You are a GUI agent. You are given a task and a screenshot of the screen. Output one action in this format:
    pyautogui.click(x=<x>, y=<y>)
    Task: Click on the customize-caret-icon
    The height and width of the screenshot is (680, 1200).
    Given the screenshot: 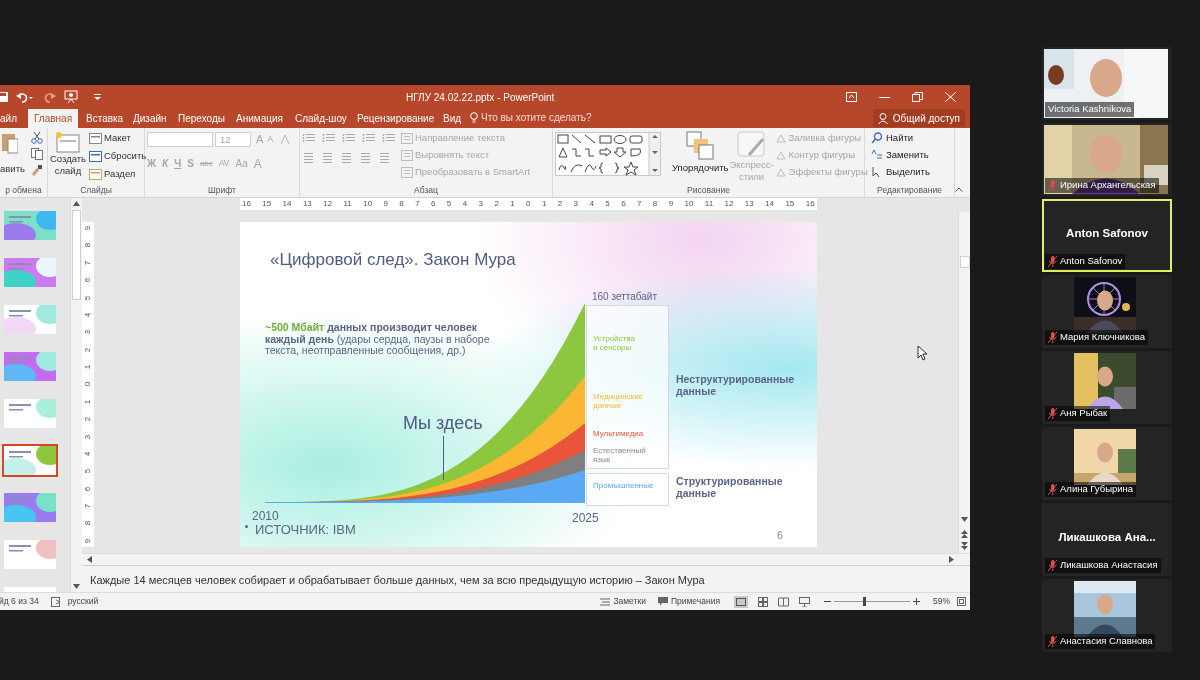 What is the action you would take?
    pyautogui.click(x=97, y=96)
    